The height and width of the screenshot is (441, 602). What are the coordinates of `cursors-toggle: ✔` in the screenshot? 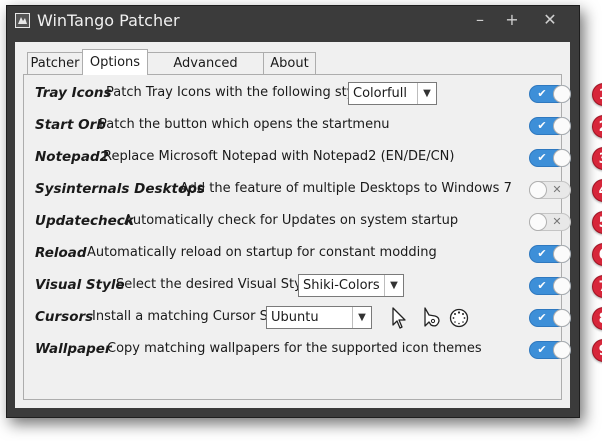 It's located at (550, 318).